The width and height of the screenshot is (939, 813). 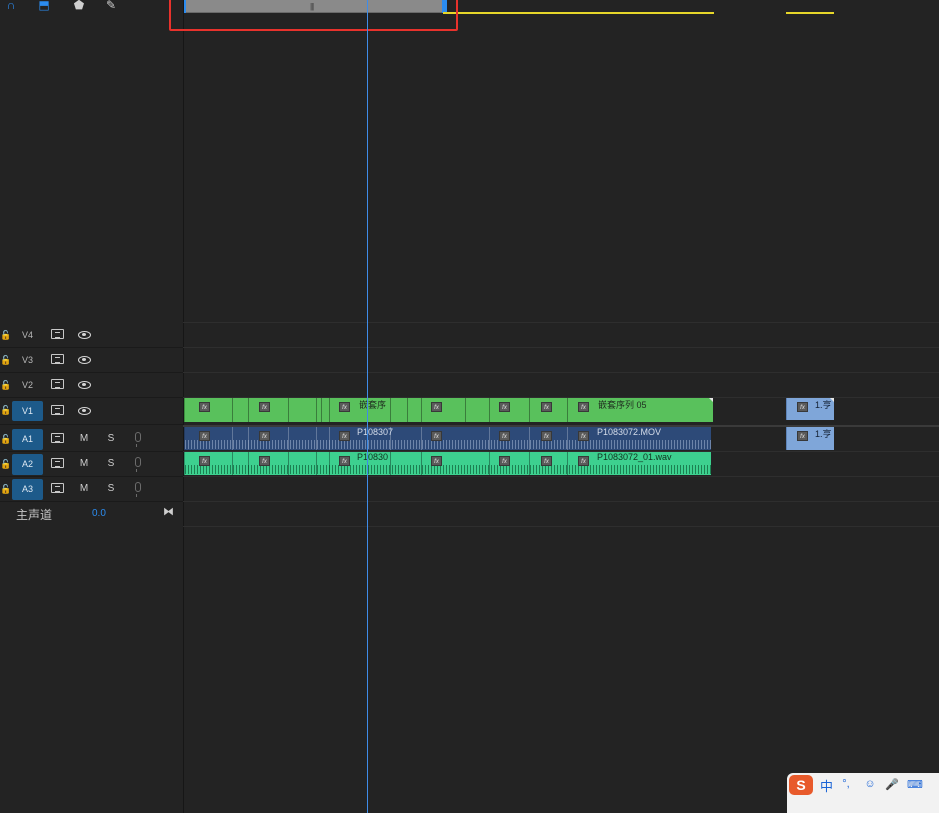 I want to click on master-track-label: 主声道, so click(x=34, y=515).